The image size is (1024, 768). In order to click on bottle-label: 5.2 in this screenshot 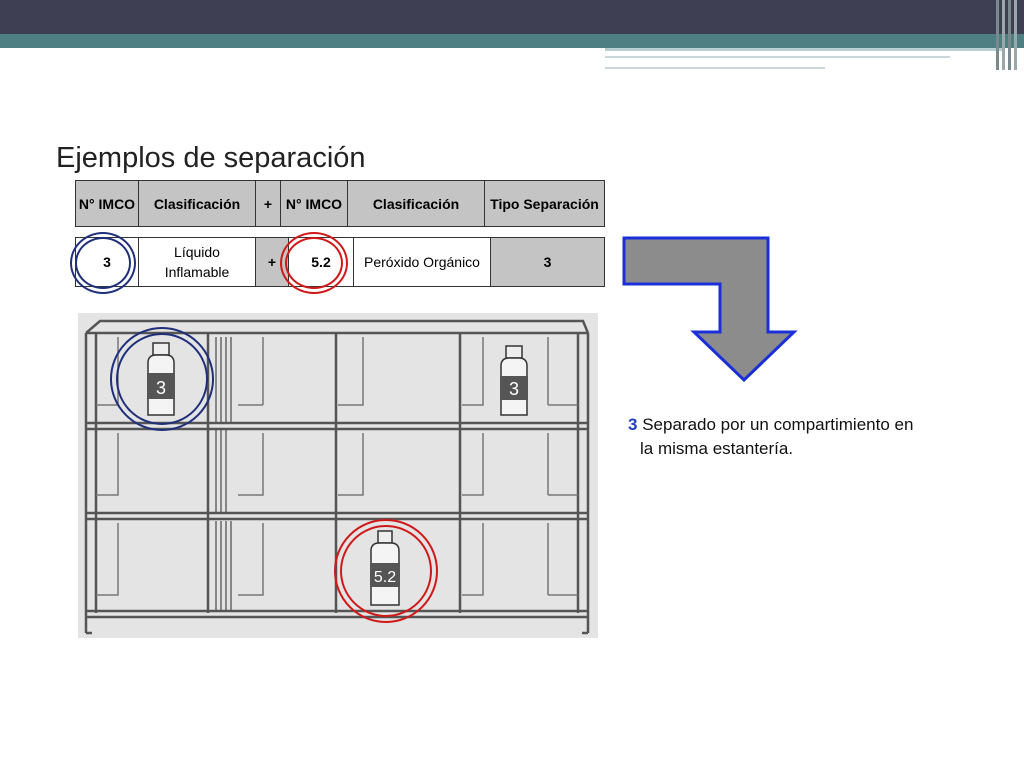, I will do `click(385, 577)`.